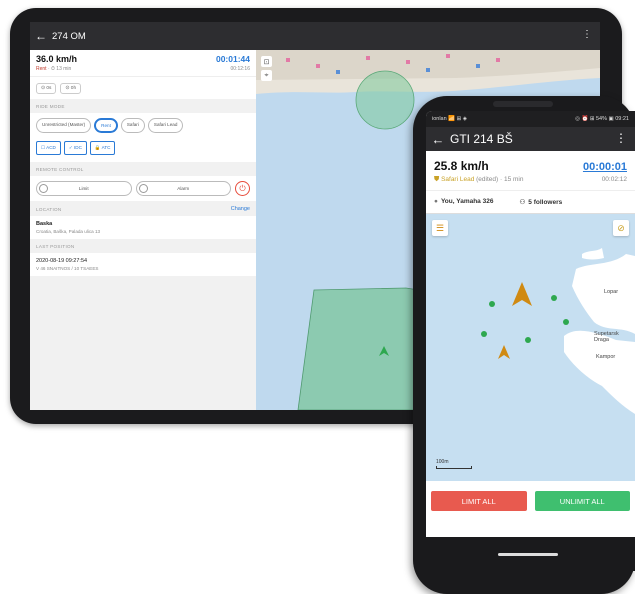 The width and height of the screenshot is (635, 594). I want to click on limit-all-button: LIMIT ALL, so click(479, 501).